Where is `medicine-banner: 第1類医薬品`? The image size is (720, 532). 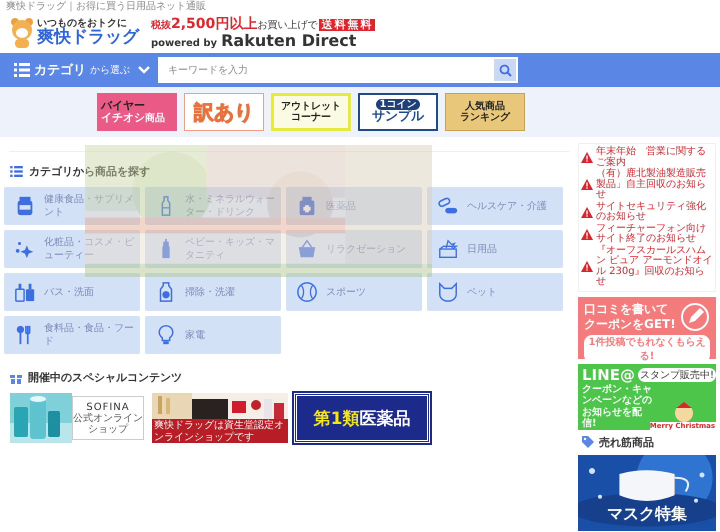 medicine-banner: 第1類医薬品 is located at coordinates (362, 418).